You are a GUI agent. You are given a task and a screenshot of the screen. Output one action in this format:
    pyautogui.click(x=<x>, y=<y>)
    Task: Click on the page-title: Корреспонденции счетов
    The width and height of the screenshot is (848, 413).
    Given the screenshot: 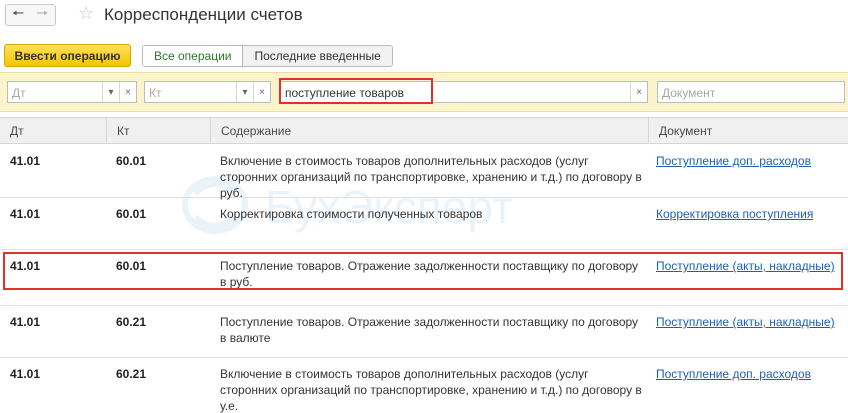 What is the action you would take?
    pyautogui.click(x=203, y=14)
    